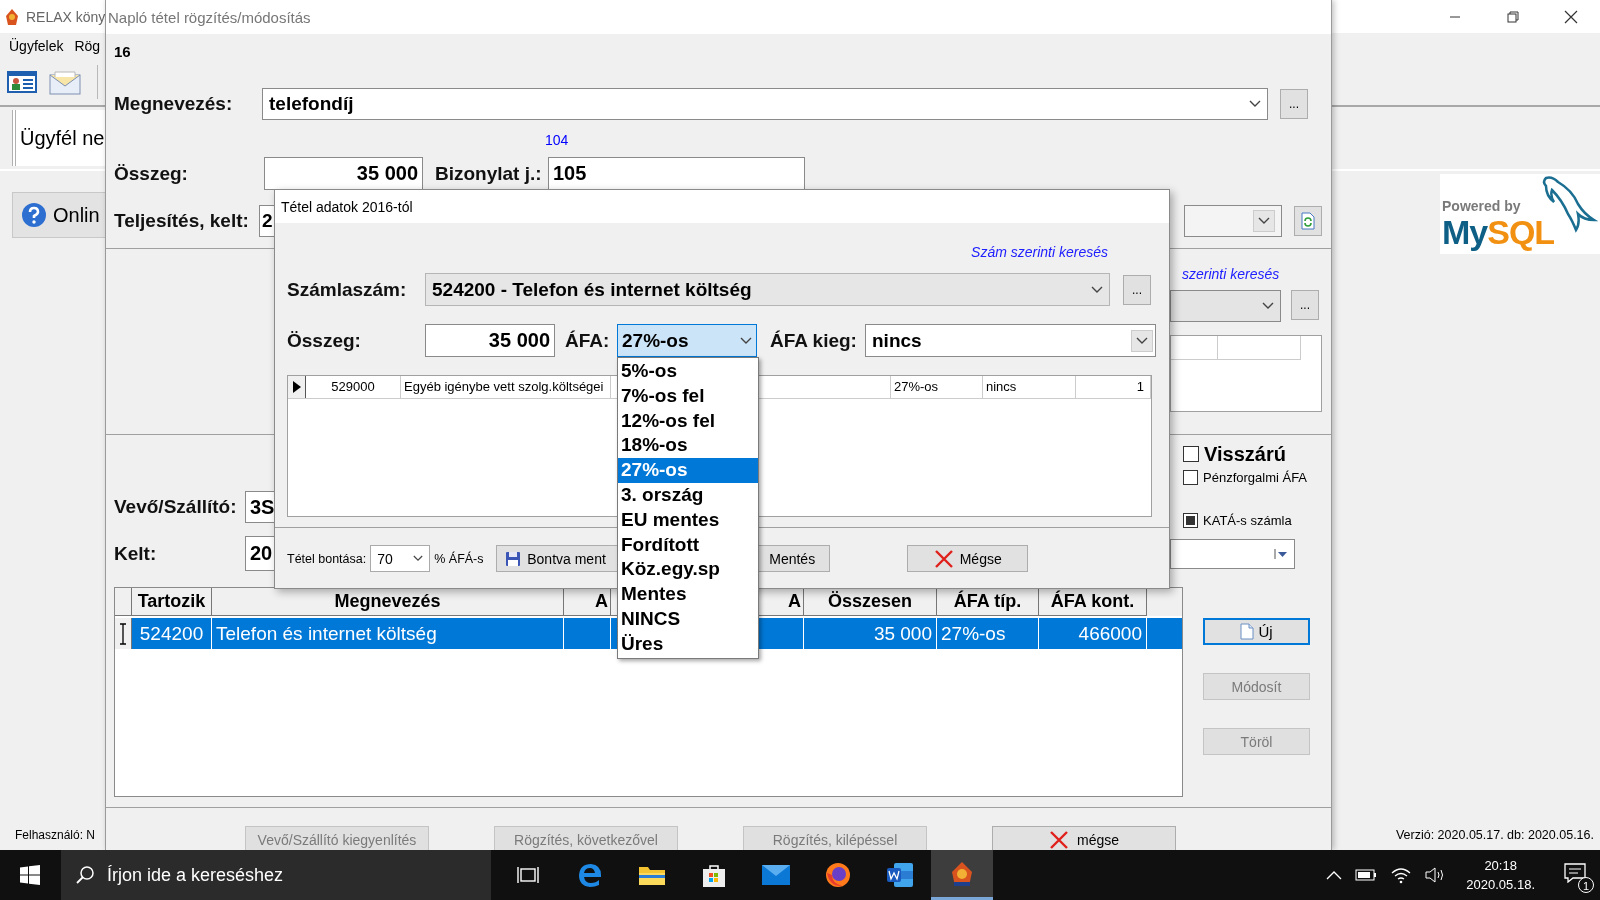  What do you see at coordinates (1246, 274) in the screenshot?
I see `search-link: szerinti keresés` at bounding box center [1246, 274].